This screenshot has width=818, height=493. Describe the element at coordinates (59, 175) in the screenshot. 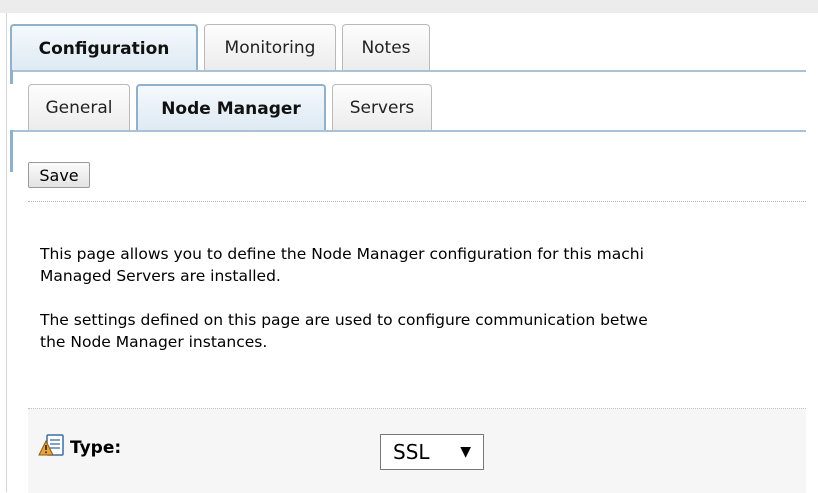

I see `save-button: Save` at that location.